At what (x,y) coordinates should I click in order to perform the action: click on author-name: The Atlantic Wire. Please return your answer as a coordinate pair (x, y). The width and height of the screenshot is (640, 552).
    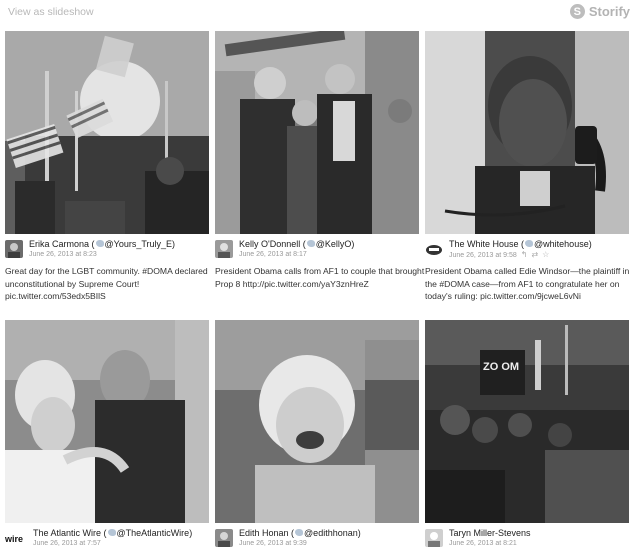
    Looking at the image, I should click on (67, 533).